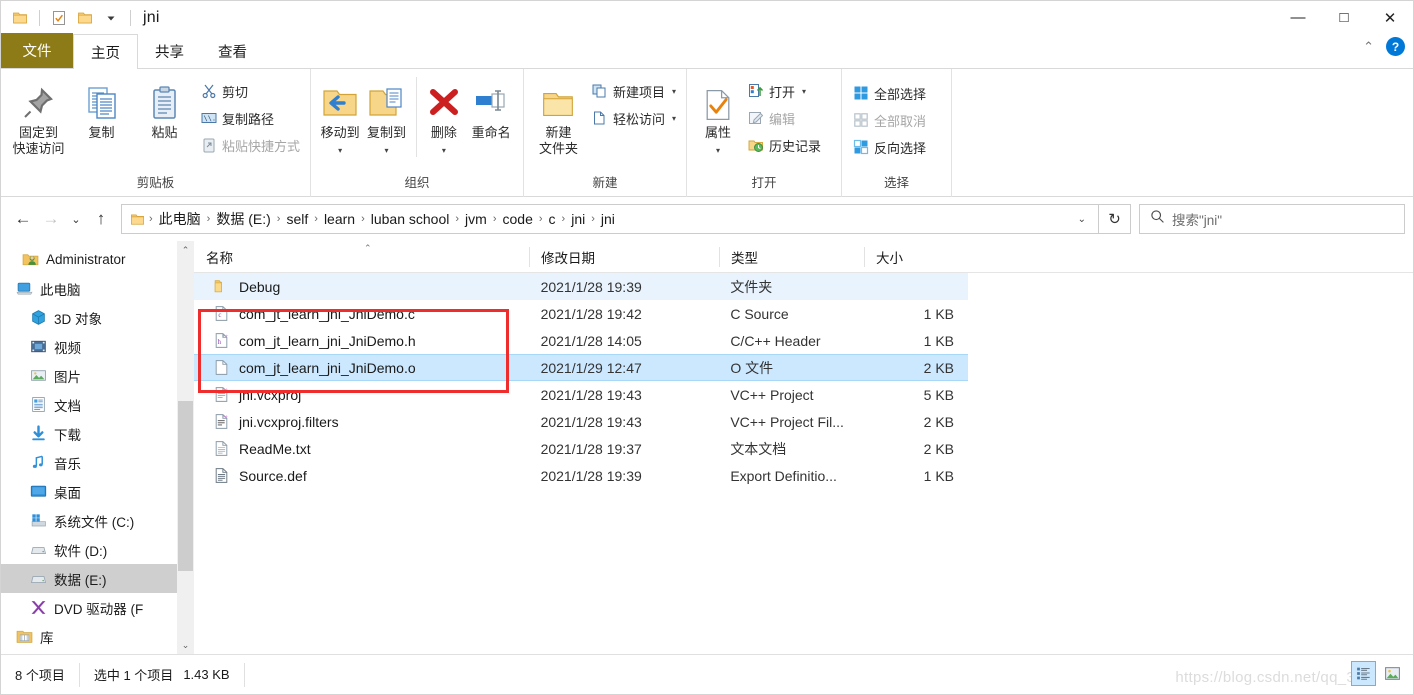  What do you see at coordinates (97, 259) in the screenshot?
I see `sidebar-item-administrator: Administrator` at bounding box center [97, 259].